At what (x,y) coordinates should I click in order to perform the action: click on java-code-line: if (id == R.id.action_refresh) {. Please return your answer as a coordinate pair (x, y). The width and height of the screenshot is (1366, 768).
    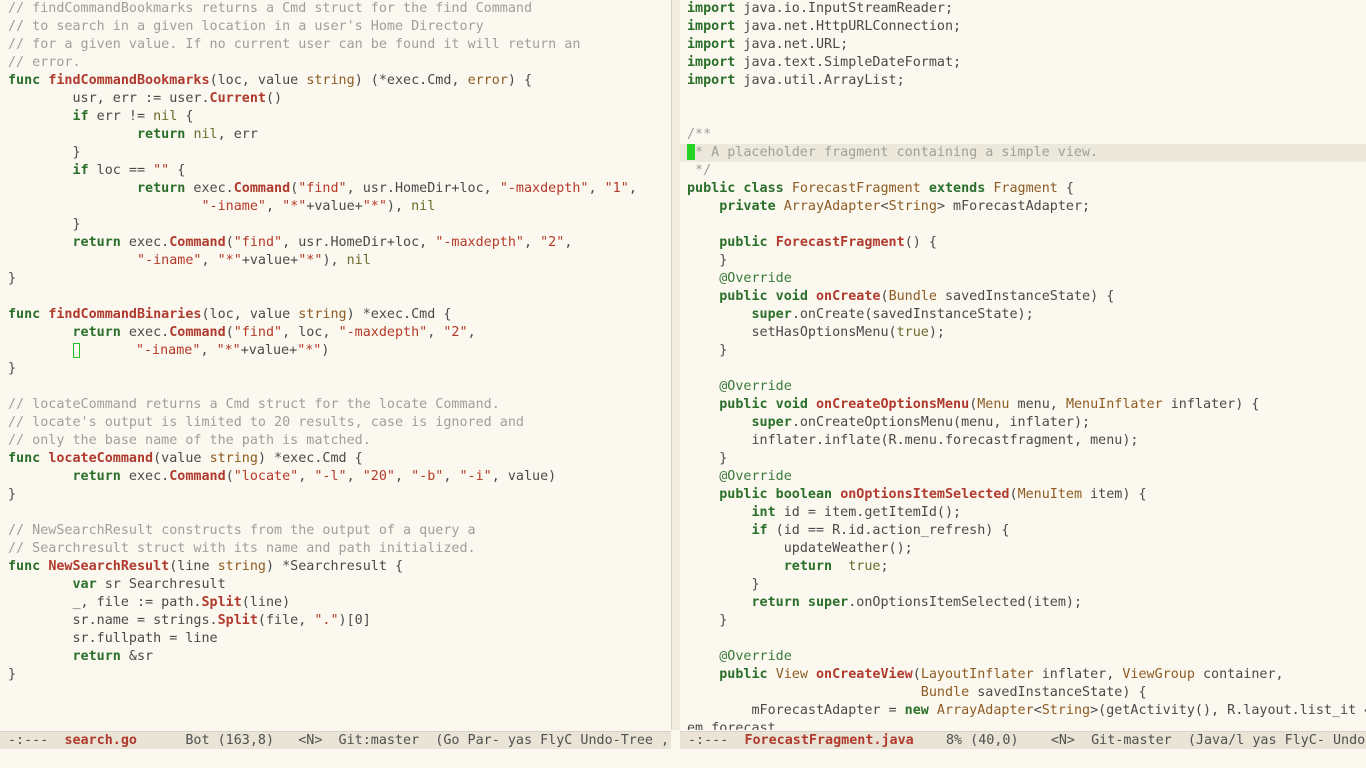
    Looking at the image, I should click on (1026, 531).